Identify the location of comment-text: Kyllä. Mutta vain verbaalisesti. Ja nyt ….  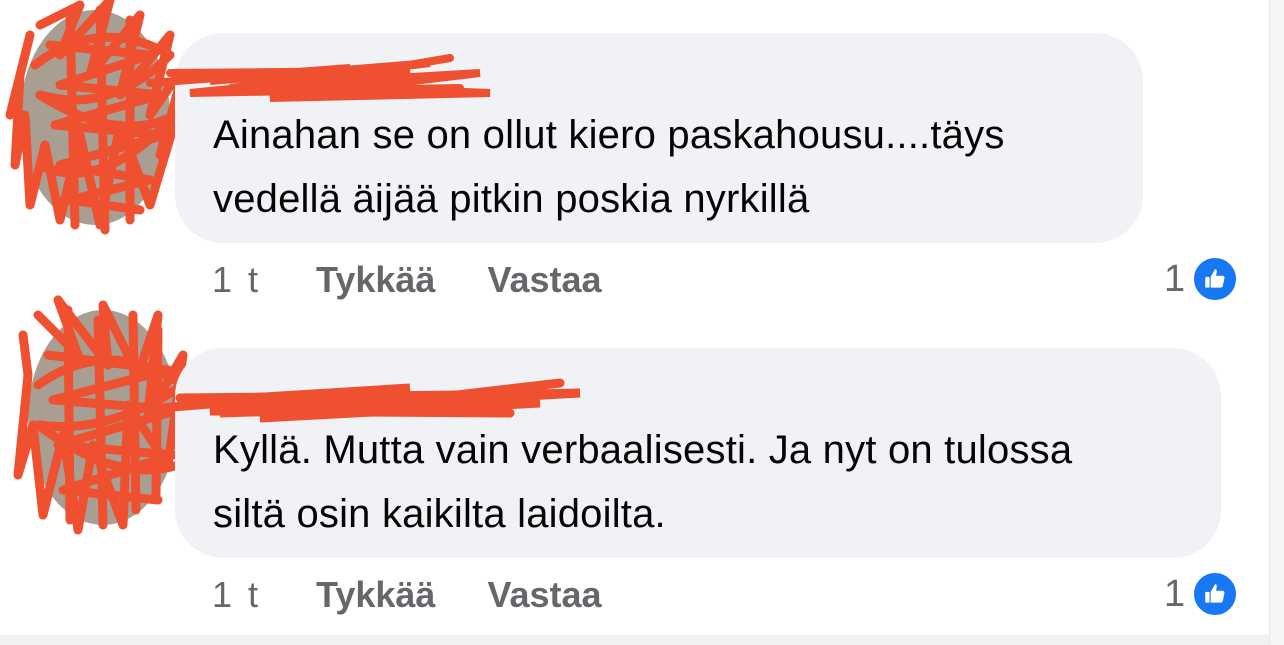
(643, 482).